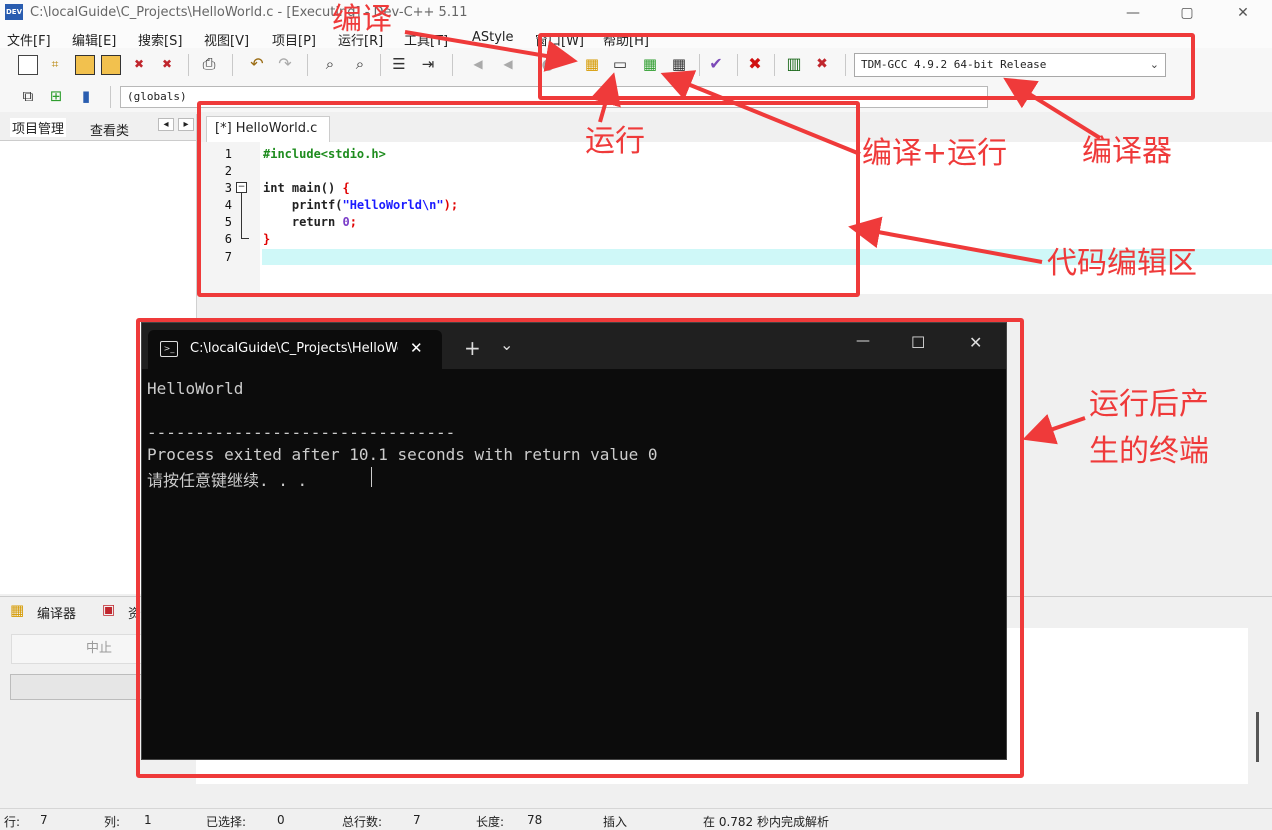 This screenshot has height=830, width=1272. I want to click on arrow-compile, so click(491, 51).